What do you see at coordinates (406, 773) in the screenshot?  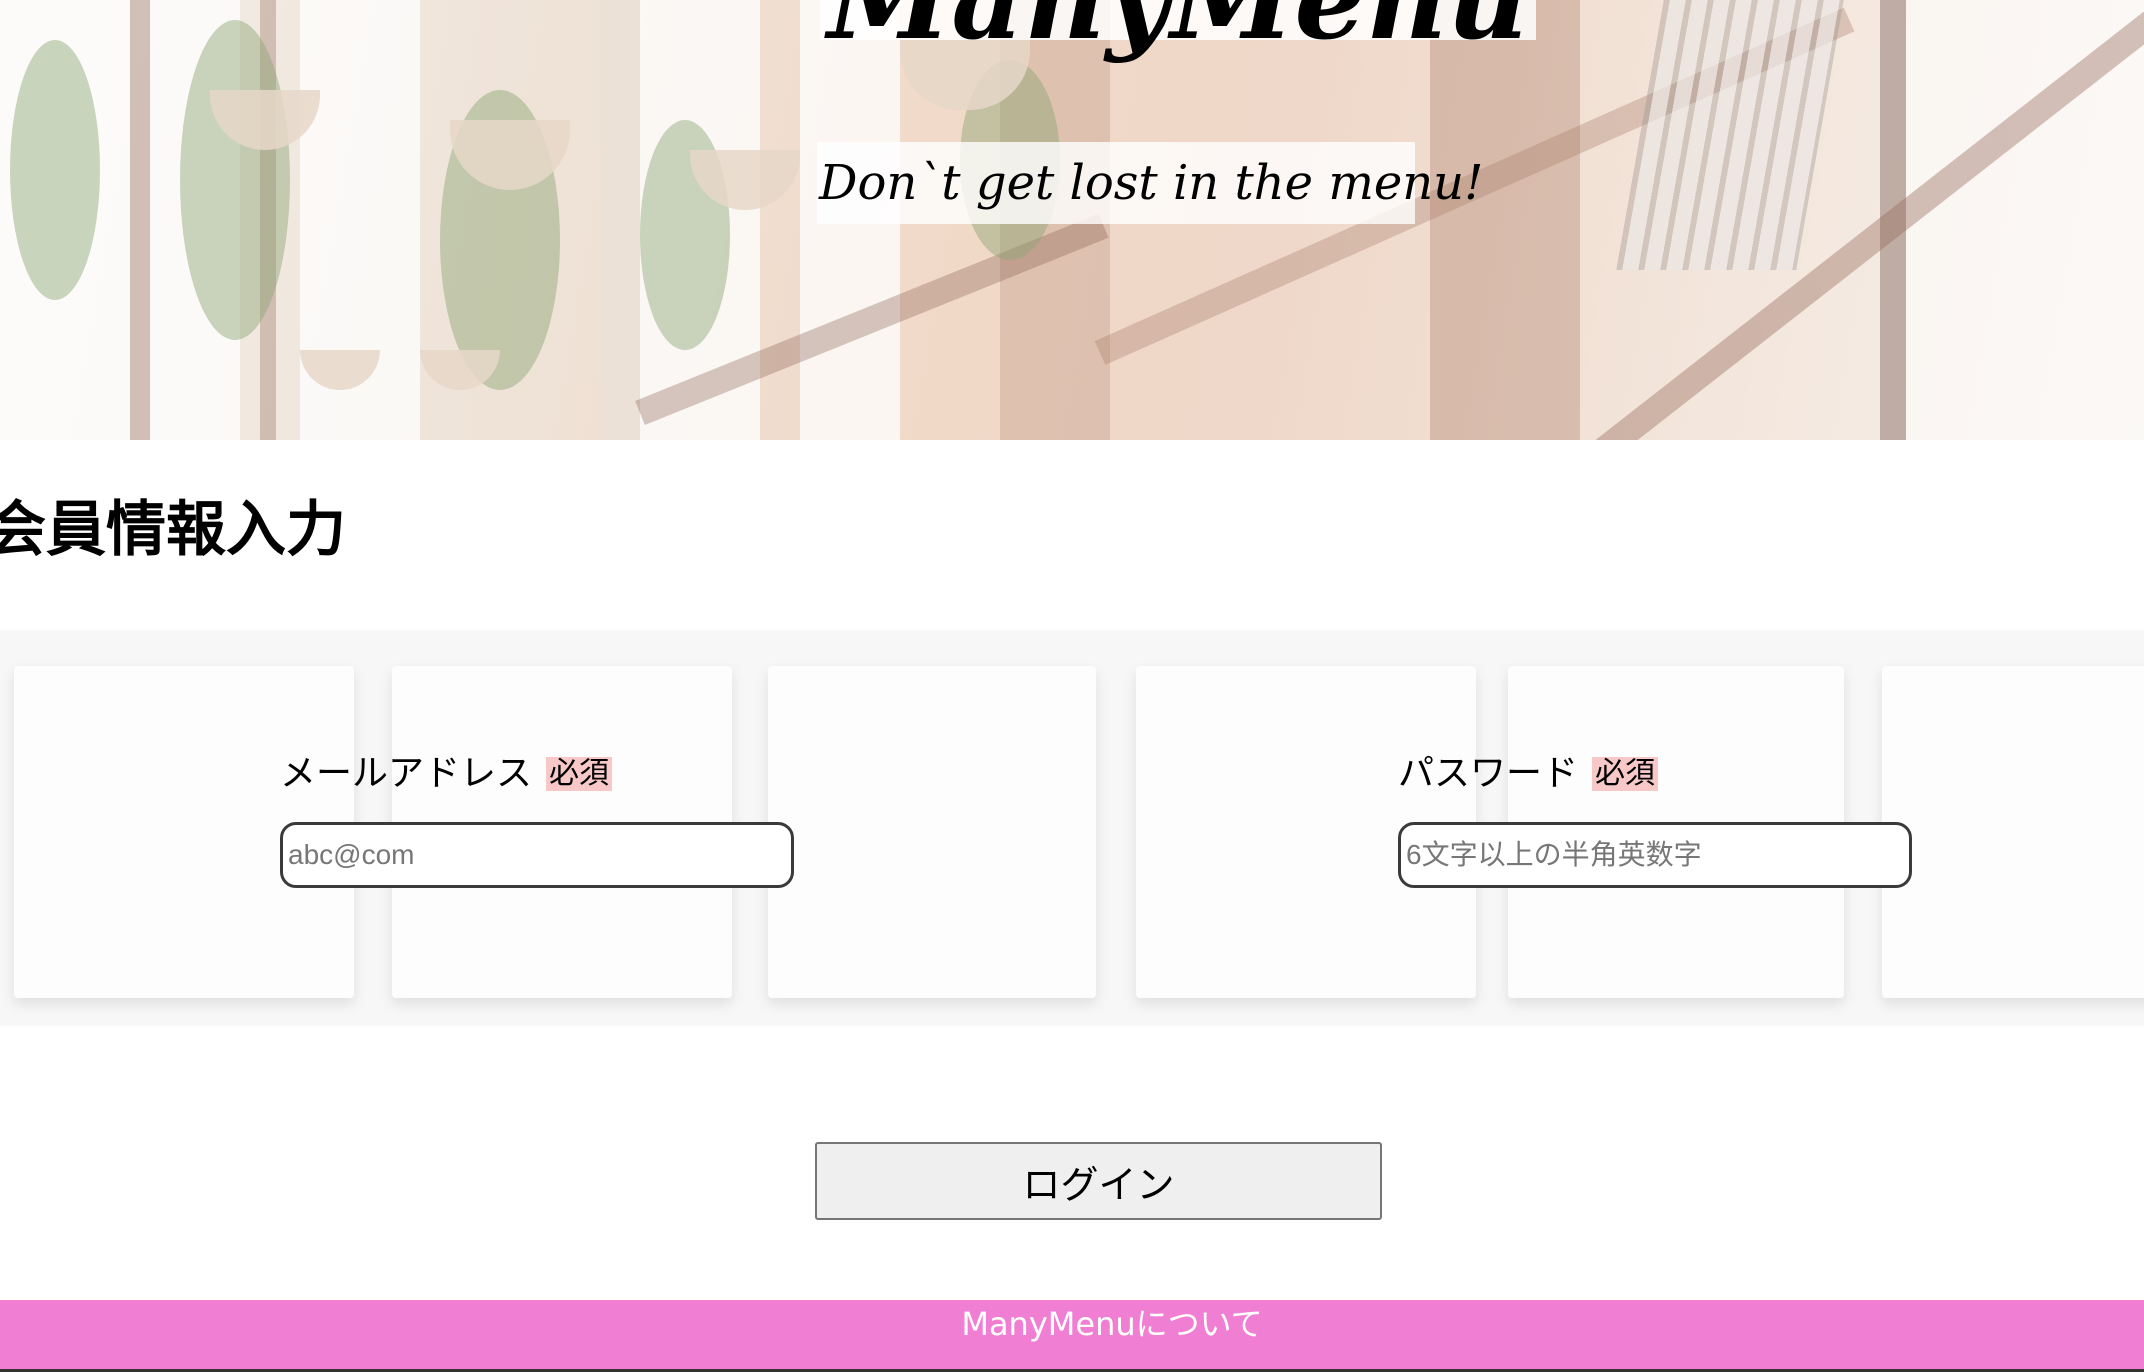 I see `email-label-text: メールアドレス` at bounding box center [406, 773].